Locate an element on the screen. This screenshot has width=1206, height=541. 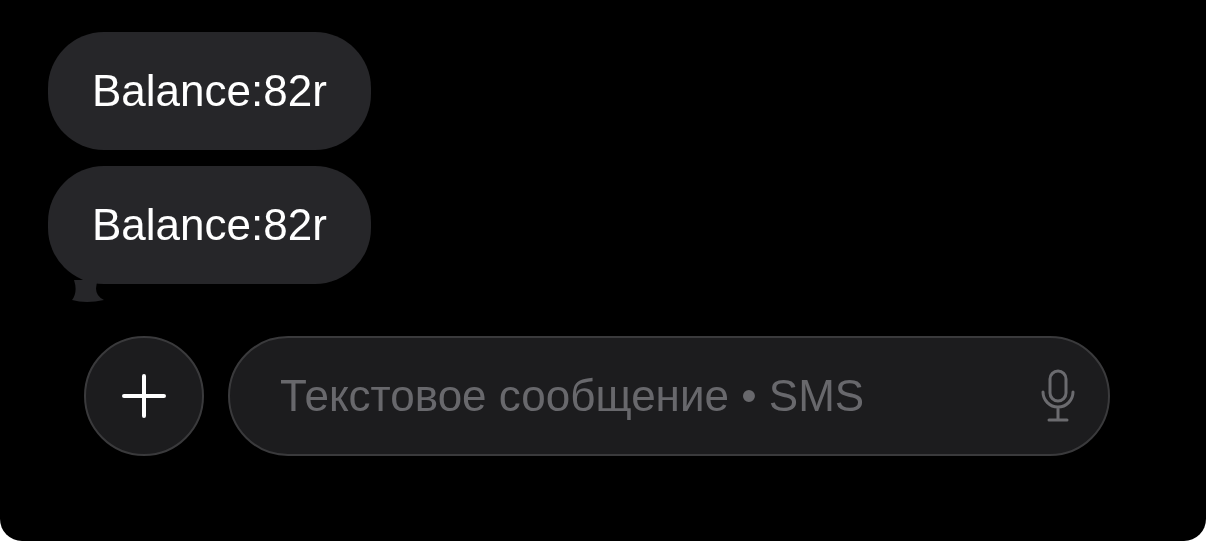
plus-icon is located at coordinates (144, 396).